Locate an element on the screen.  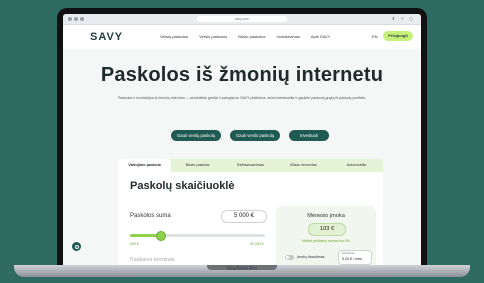
window-maximize-icon is located at coordinates (82, 19).